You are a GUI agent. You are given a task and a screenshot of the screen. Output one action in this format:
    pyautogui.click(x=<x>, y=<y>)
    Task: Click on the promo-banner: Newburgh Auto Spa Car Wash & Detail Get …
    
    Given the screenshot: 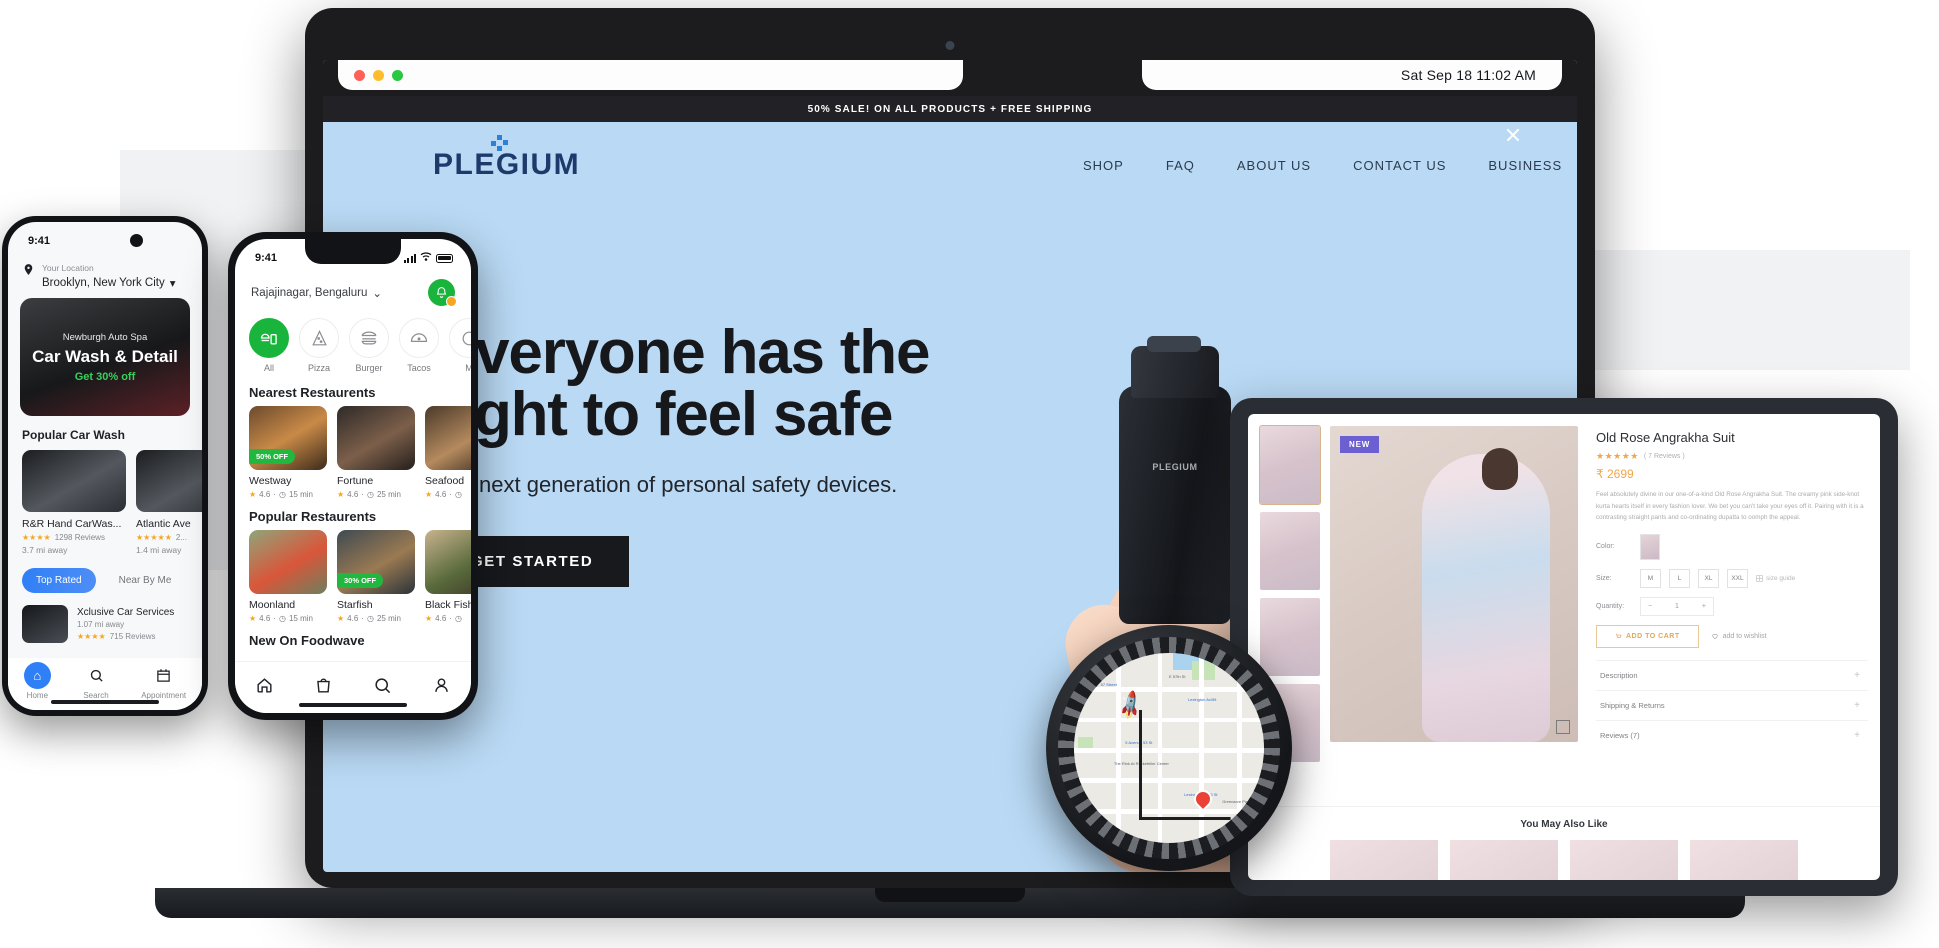 What is the action you would take?
    pyautogui.click(x=105, y=357)
    